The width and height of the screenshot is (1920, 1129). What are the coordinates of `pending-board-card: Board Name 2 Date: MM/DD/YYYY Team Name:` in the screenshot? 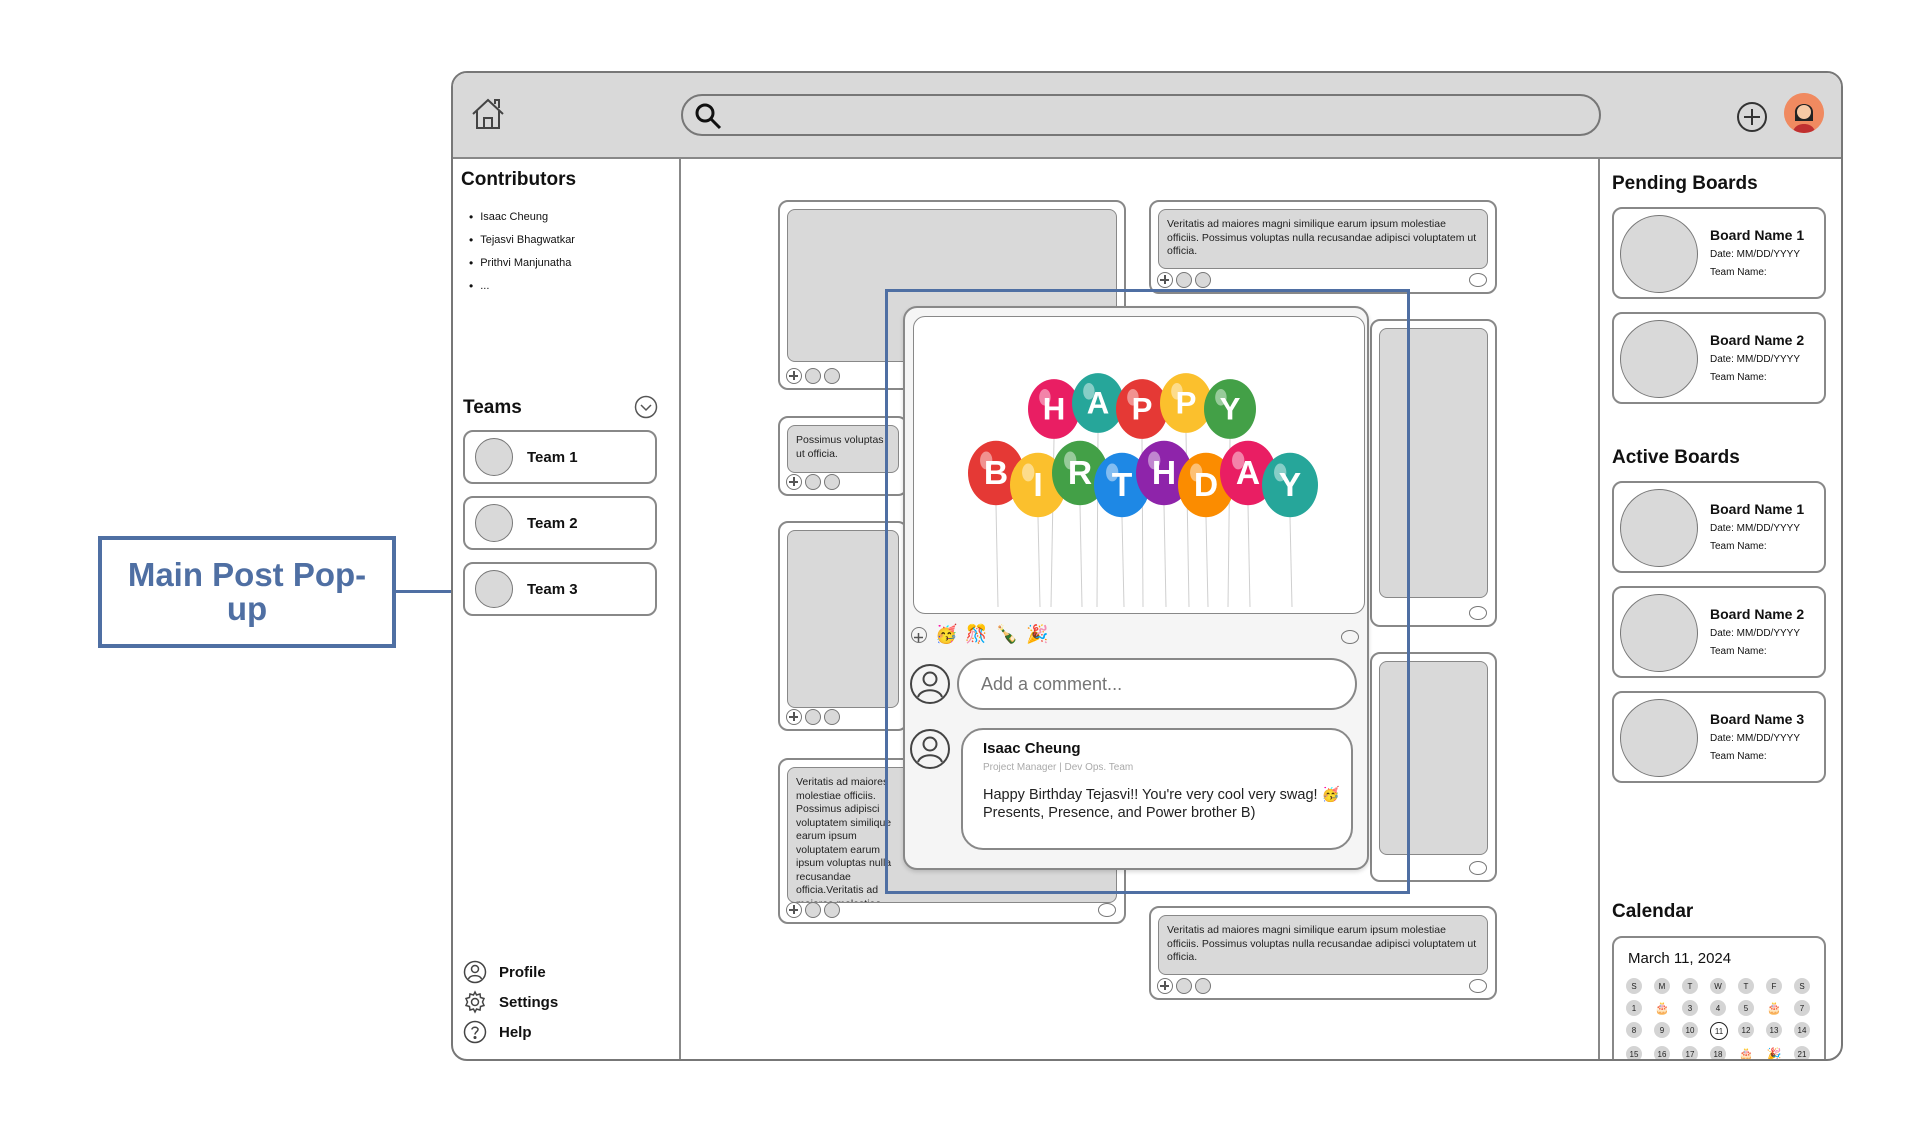 It's located at (1719, 358).